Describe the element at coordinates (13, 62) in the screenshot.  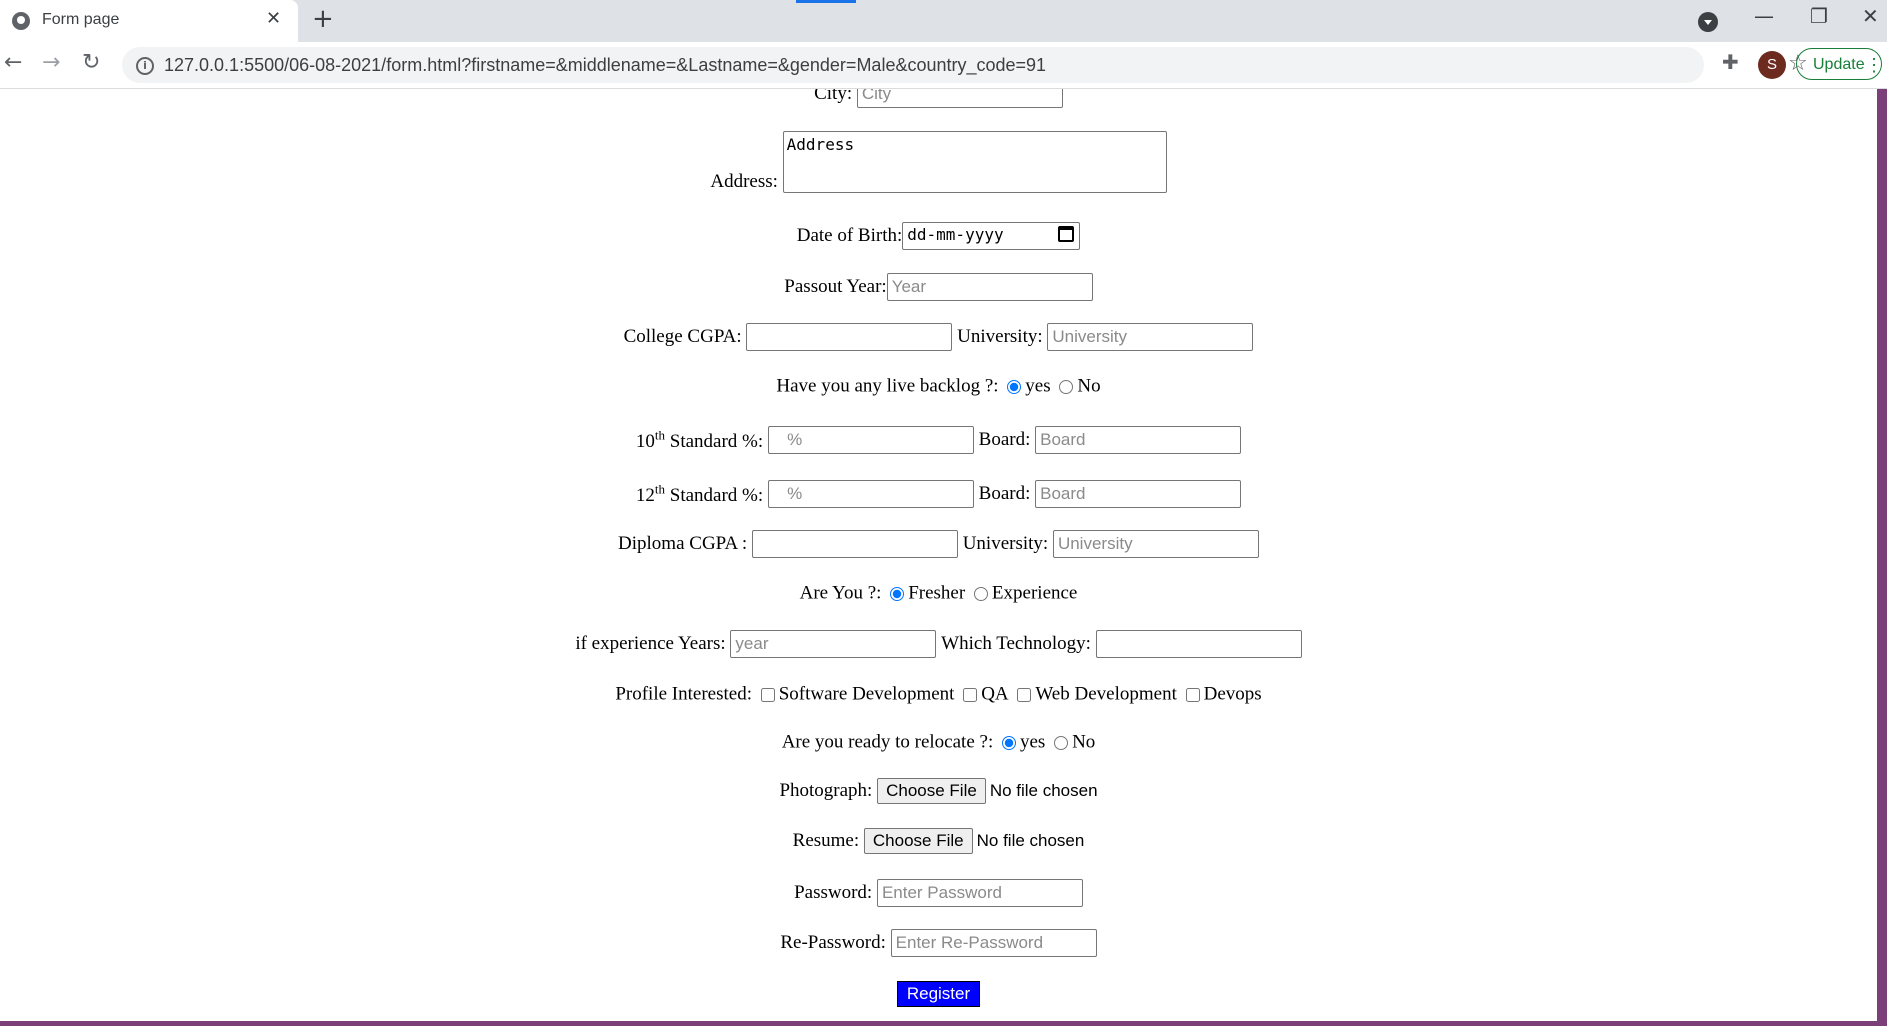
I see `back-icon: ←` at that location.